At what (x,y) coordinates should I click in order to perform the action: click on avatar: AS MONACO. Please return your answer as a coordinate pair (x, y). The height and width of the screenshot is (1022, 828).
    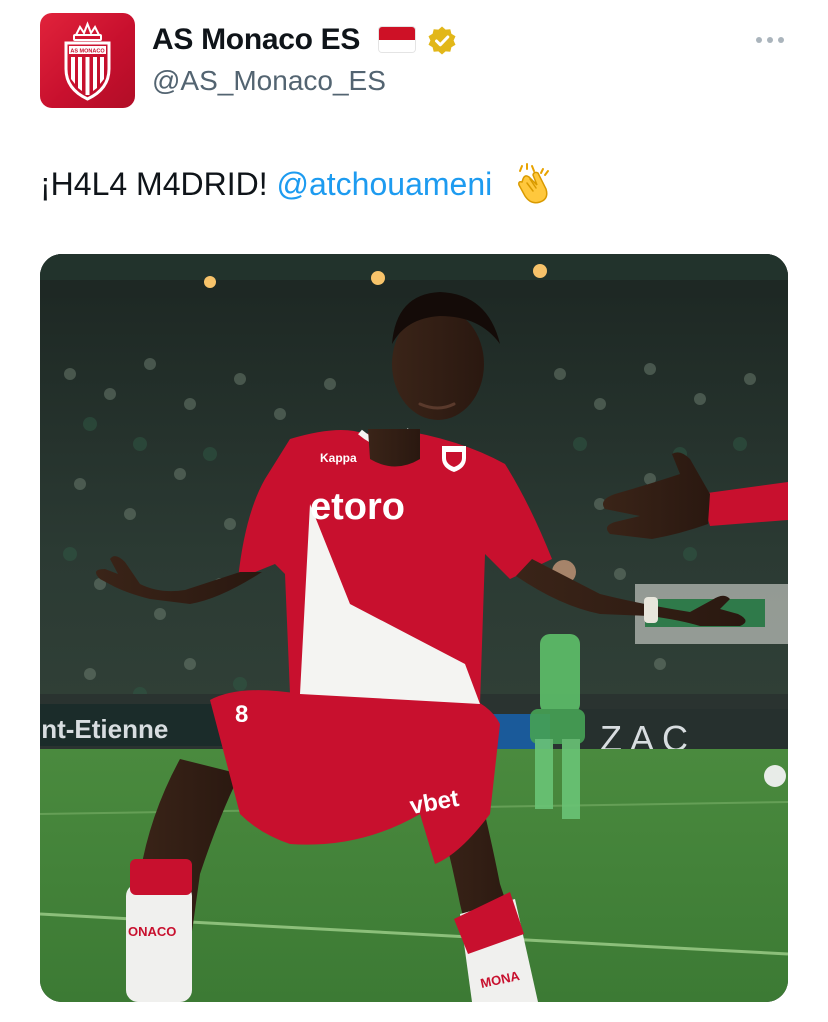
    Looking at the image, I should click on (87, 60).